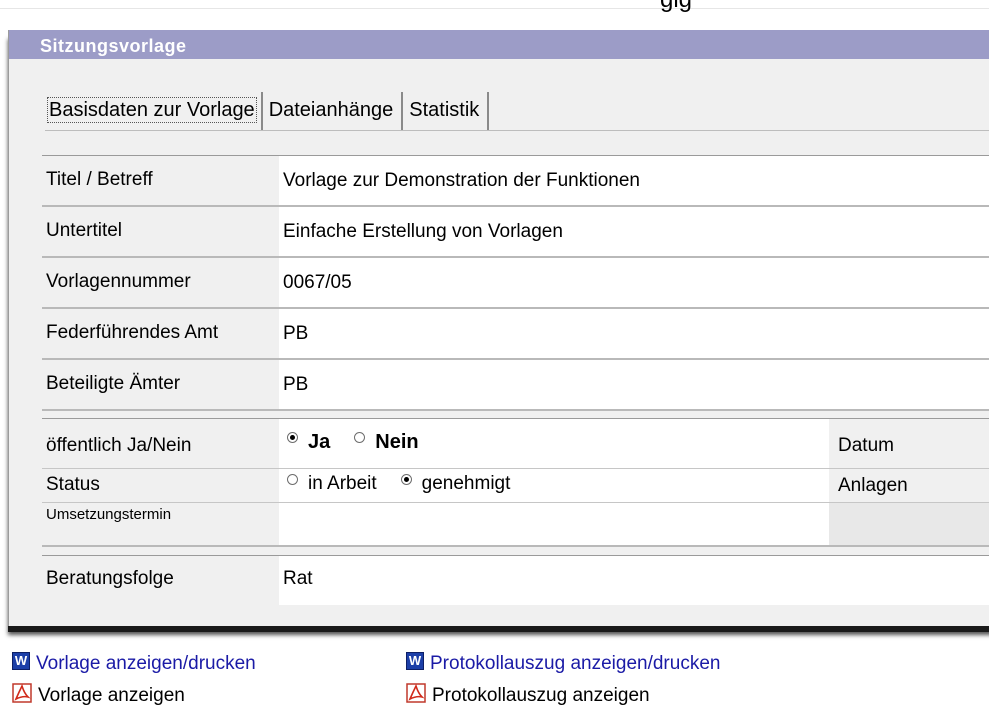 The width and height of the screenshot is (989, 727). I want to click on vorlage-drucken-text: Vorlage anzeigen/drucken, so click(146, 663).